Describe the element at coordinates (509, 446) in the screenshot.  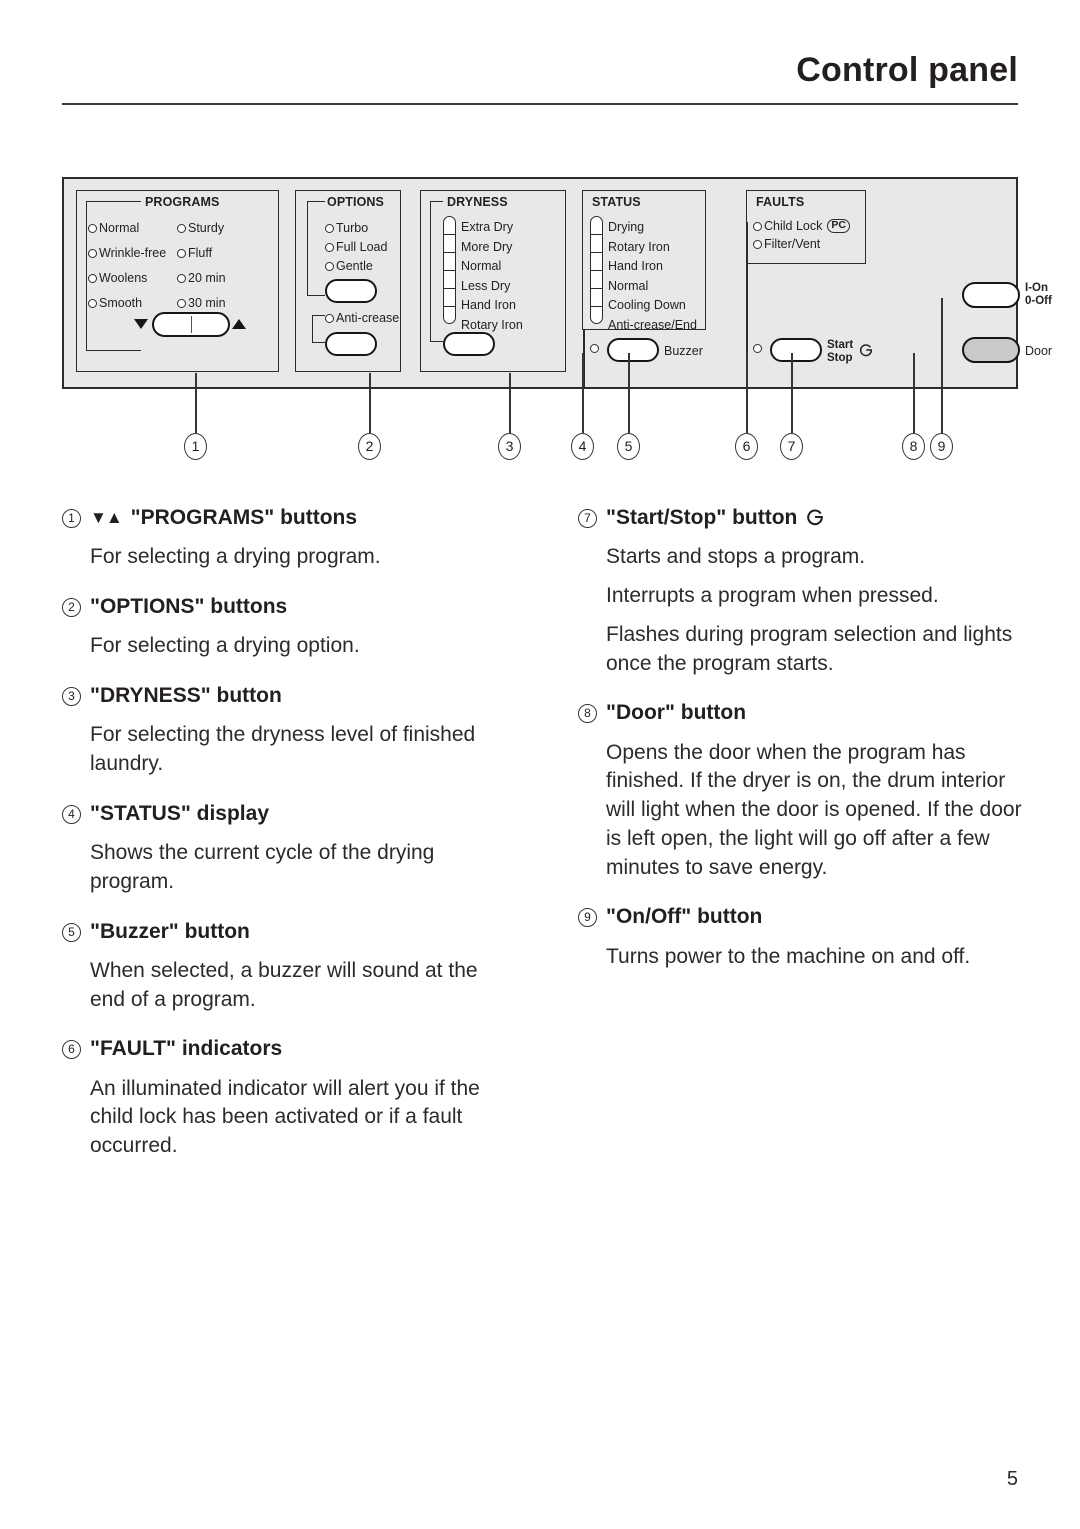
I see `callout-number-3: 3` at that location.